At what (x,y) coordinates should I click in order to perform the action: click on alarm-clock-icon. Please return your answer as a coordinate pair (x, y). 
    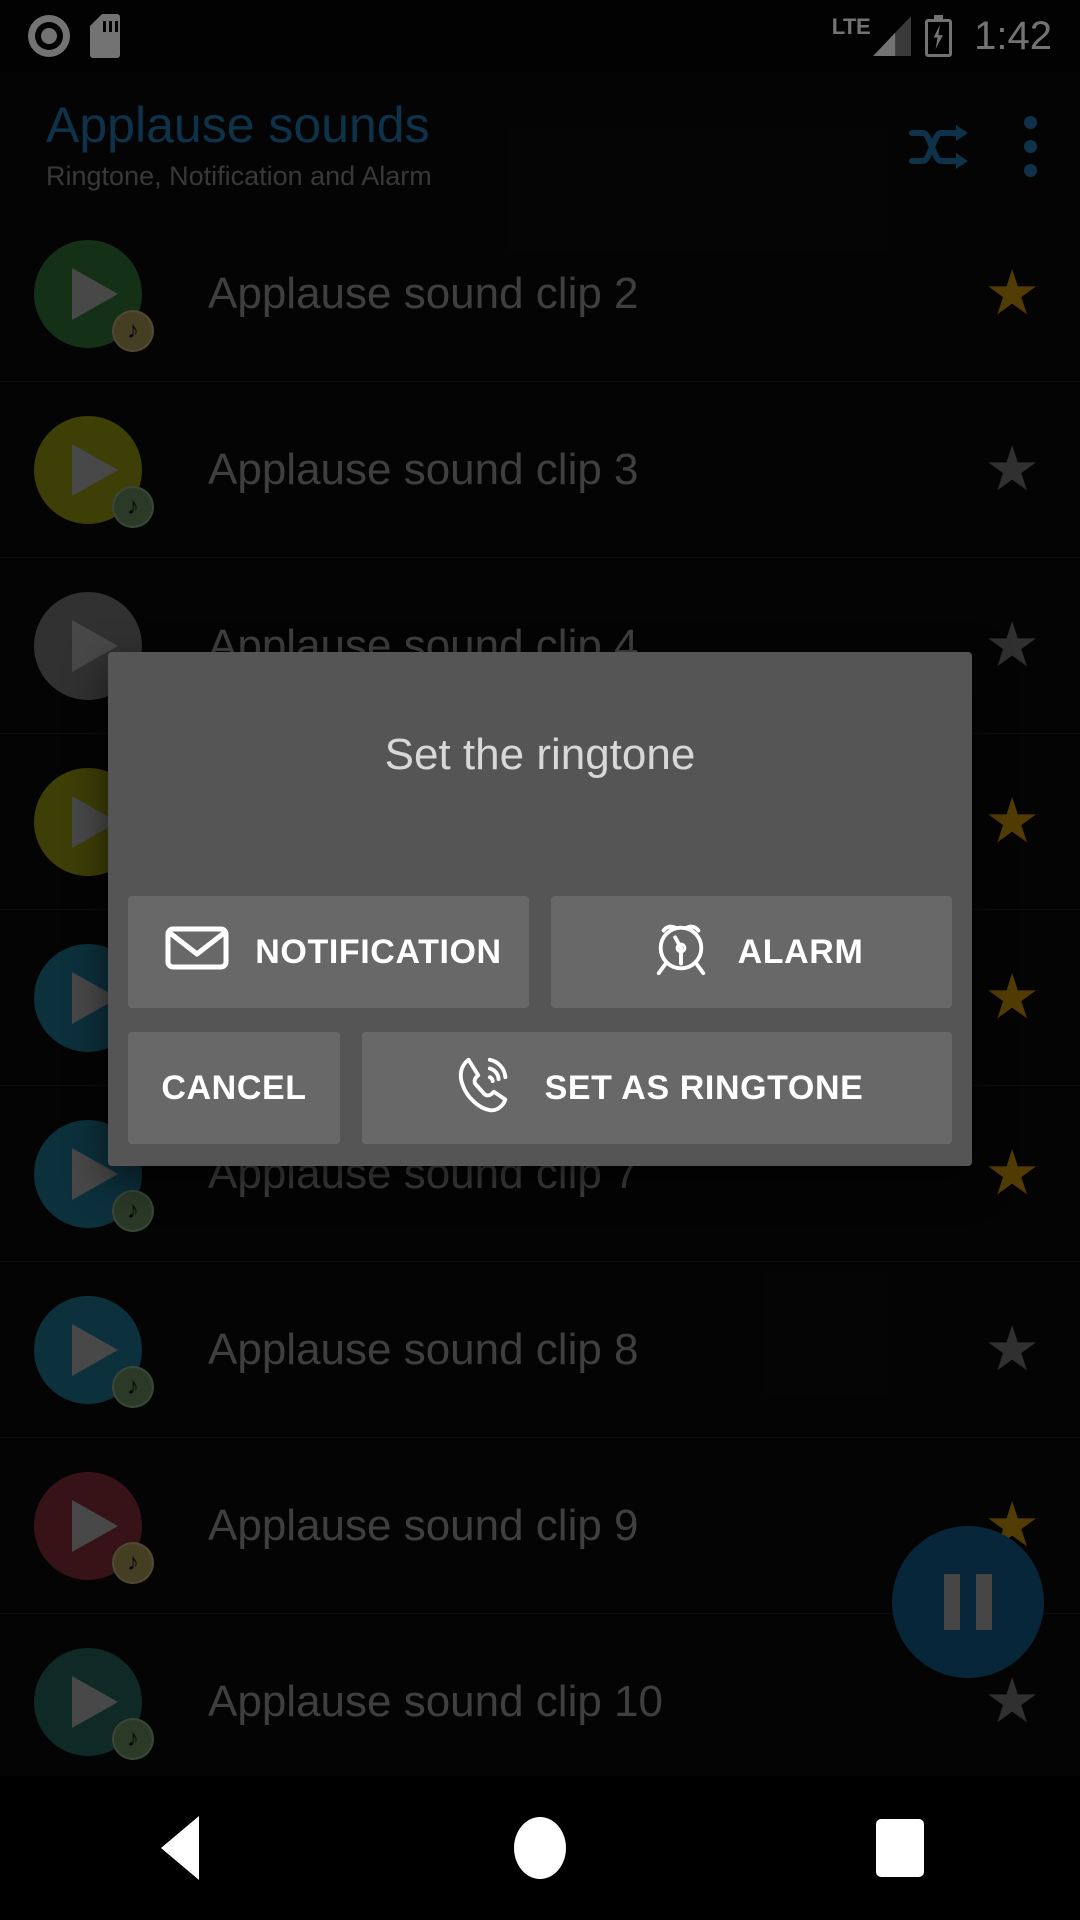
    Looking at the image, I should click on (681, 952).